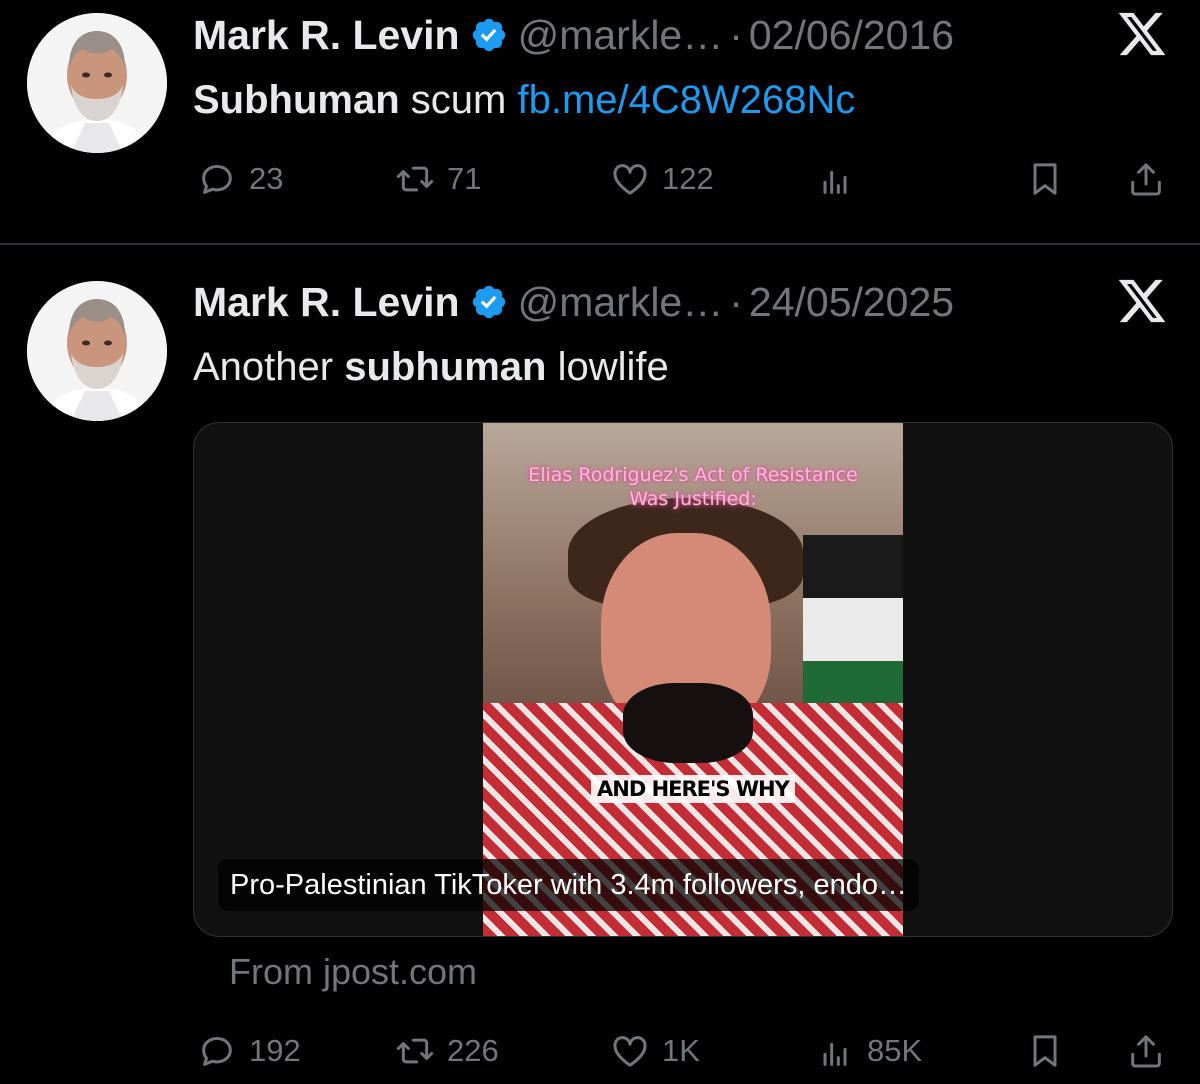 Image resolution: width=1200 pixels, height=1084 pixels. What do you see at coordinates (445, 367) in the screenshot?
I see `tweet-text-bold: subhuman` at bounding box center [445, 367].